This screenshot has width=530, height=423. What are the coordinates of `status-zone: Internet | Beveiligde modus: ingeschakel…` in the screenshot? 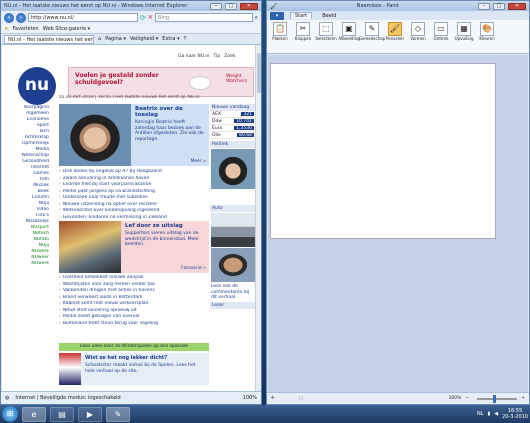 It's located at (68, 398).